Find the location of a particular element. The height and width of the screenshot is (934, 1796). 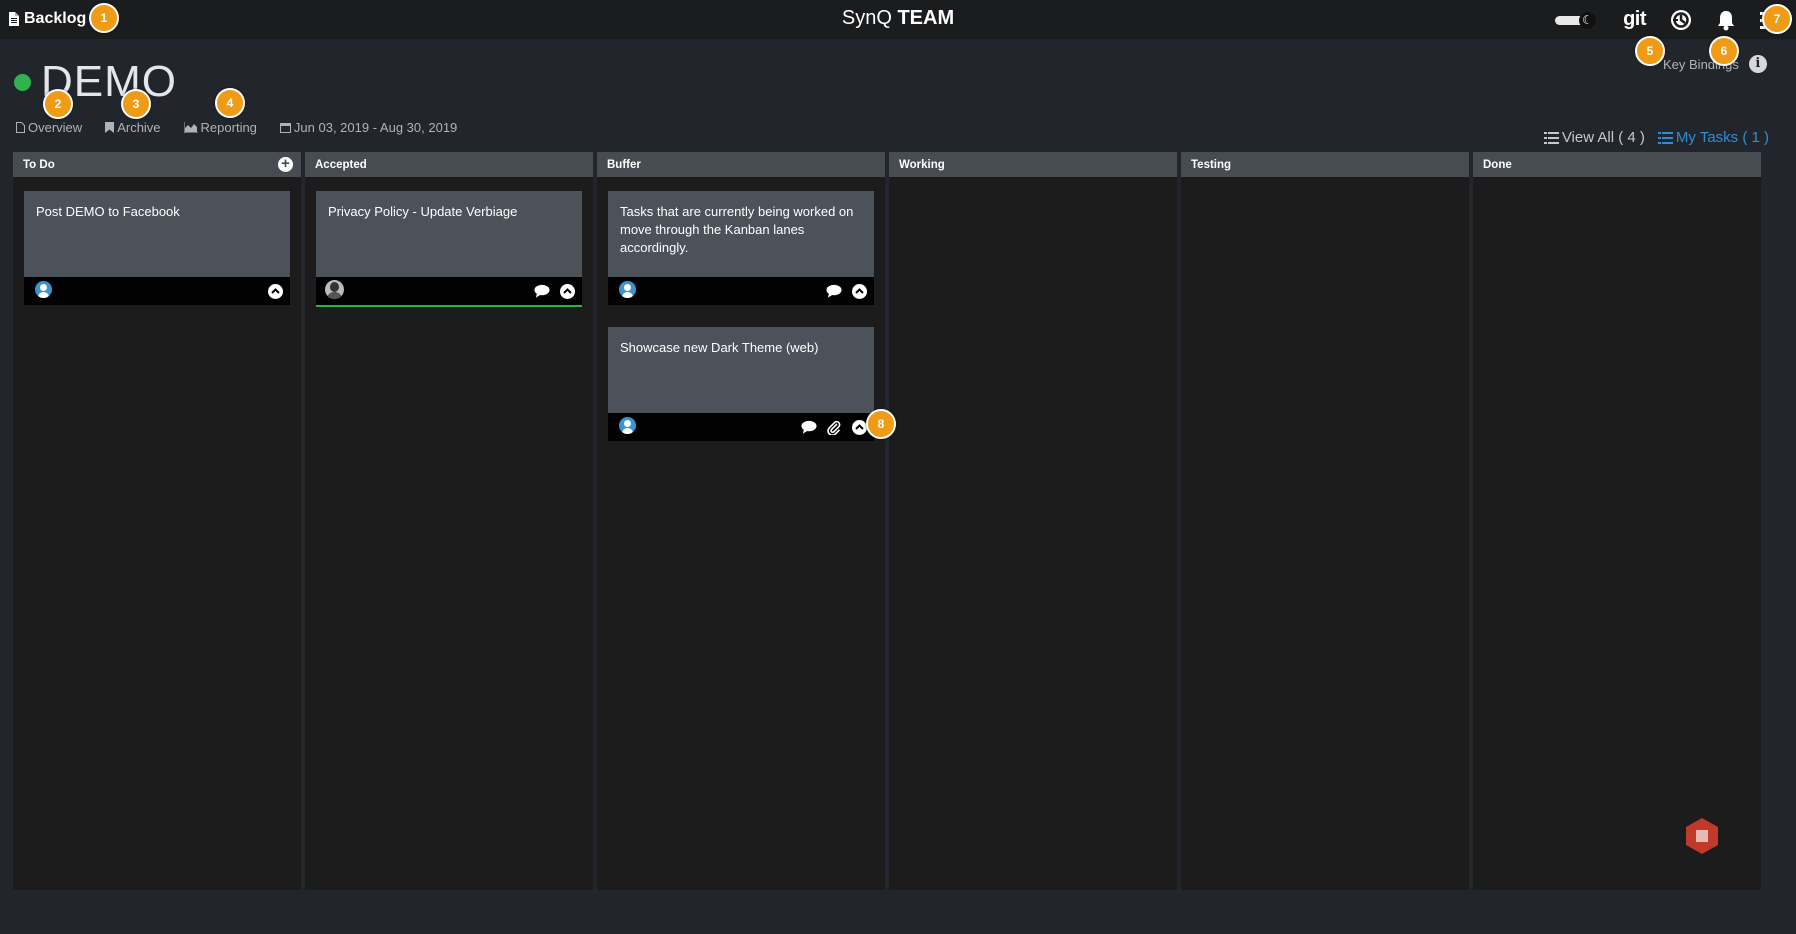

annotation-badge: 7 is located at coordinates (1777, 19).